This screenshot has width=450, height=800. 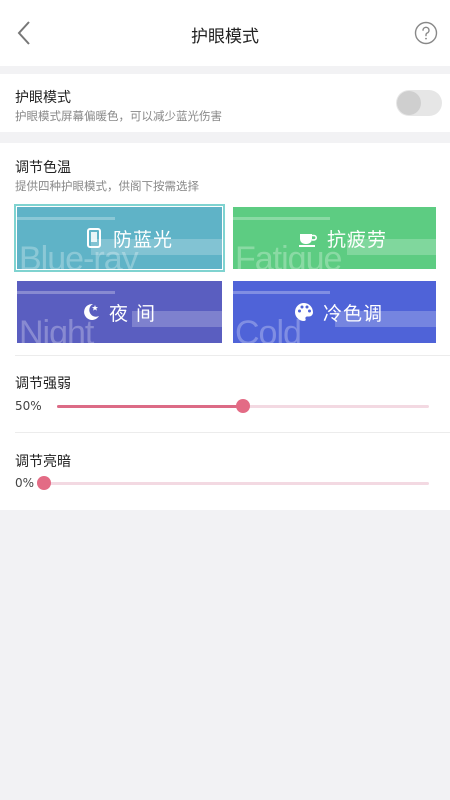 I want to click on mode-tile-cold: Cold 冷色调, so click(x=334, y=312).